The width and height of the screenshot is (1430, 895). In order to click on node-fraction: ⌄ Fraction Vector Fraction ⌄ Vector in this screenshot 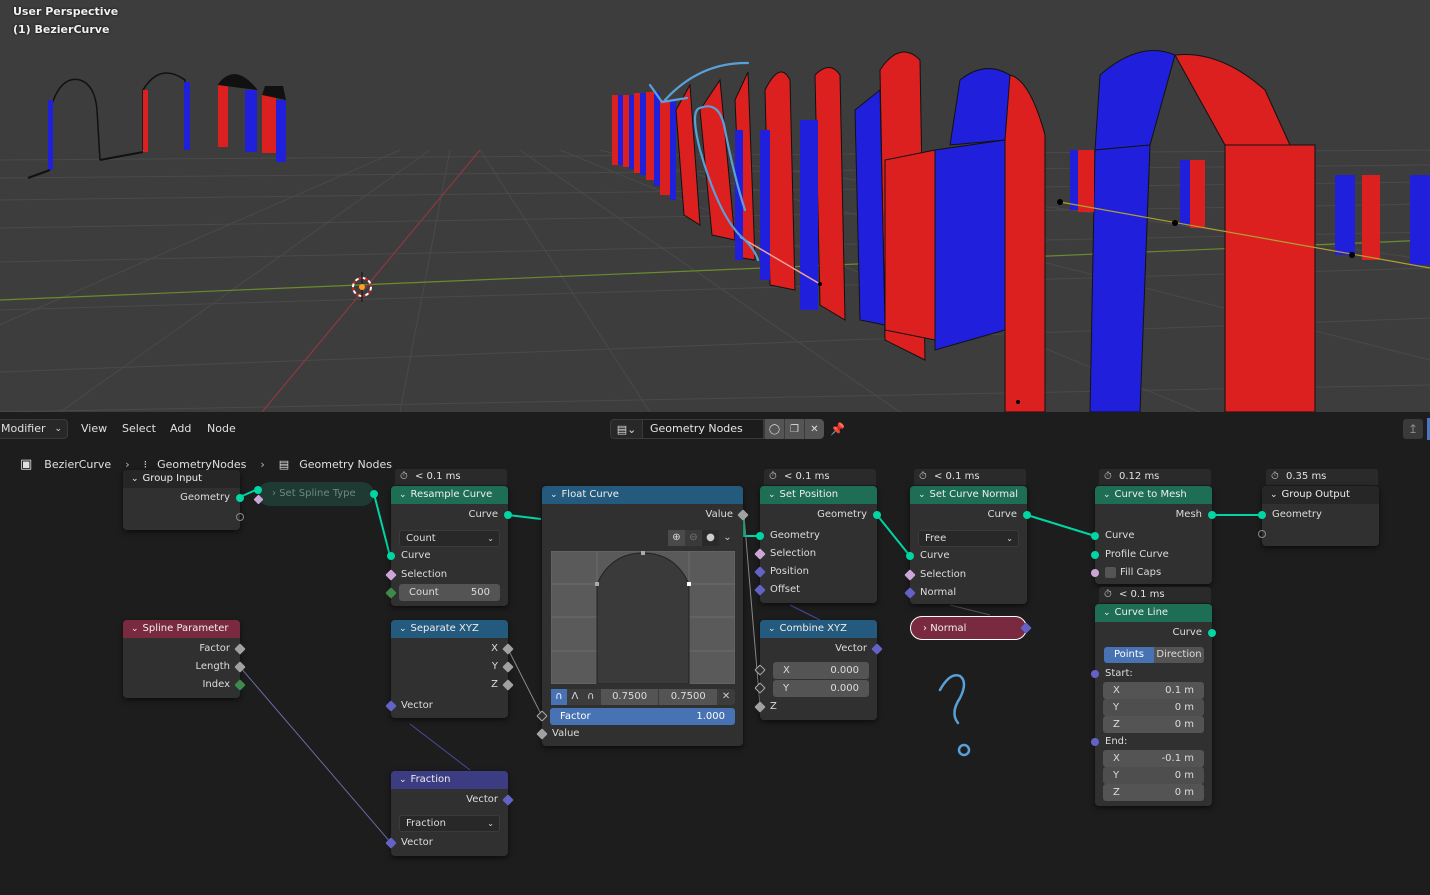, I will do `click(449, 813)`.